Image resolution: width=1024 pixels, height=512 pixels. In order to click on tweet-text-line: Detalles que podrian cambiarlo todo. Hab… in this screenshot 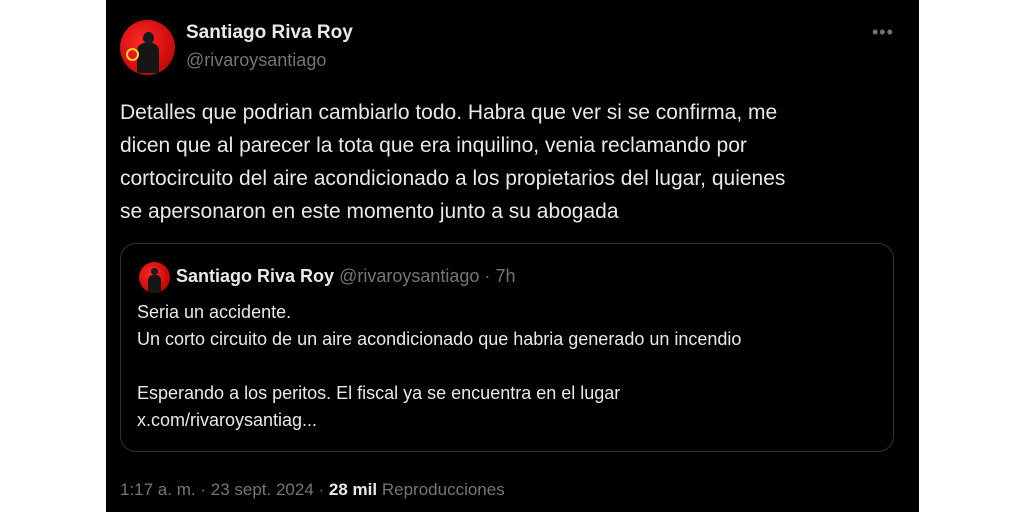, I will do `click(449, 112)`.